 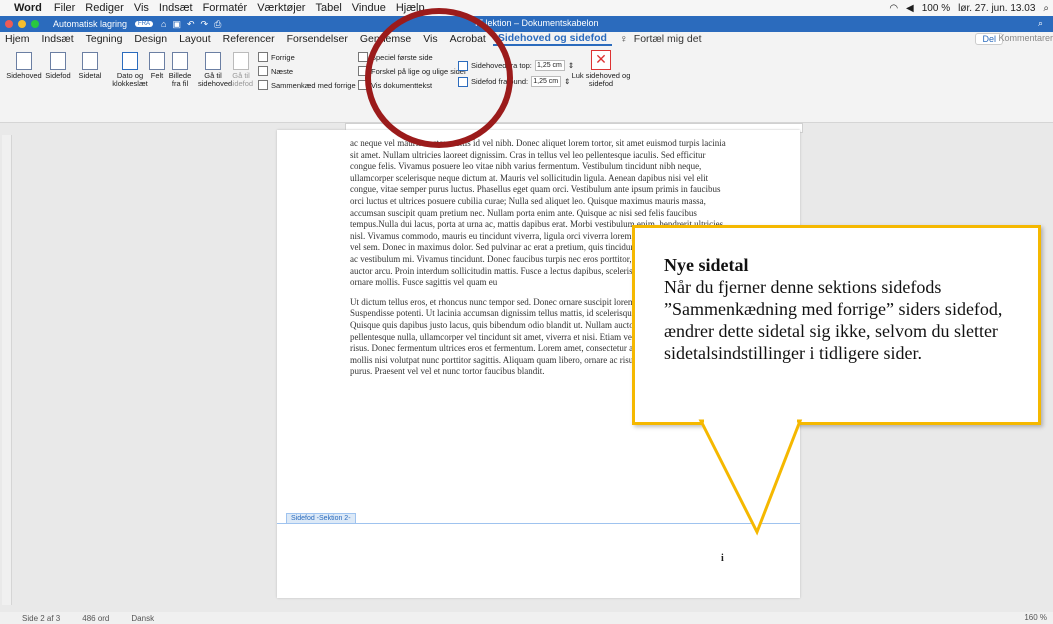 I want to click on word-count: 486 ord, so click(x=95, y=618).